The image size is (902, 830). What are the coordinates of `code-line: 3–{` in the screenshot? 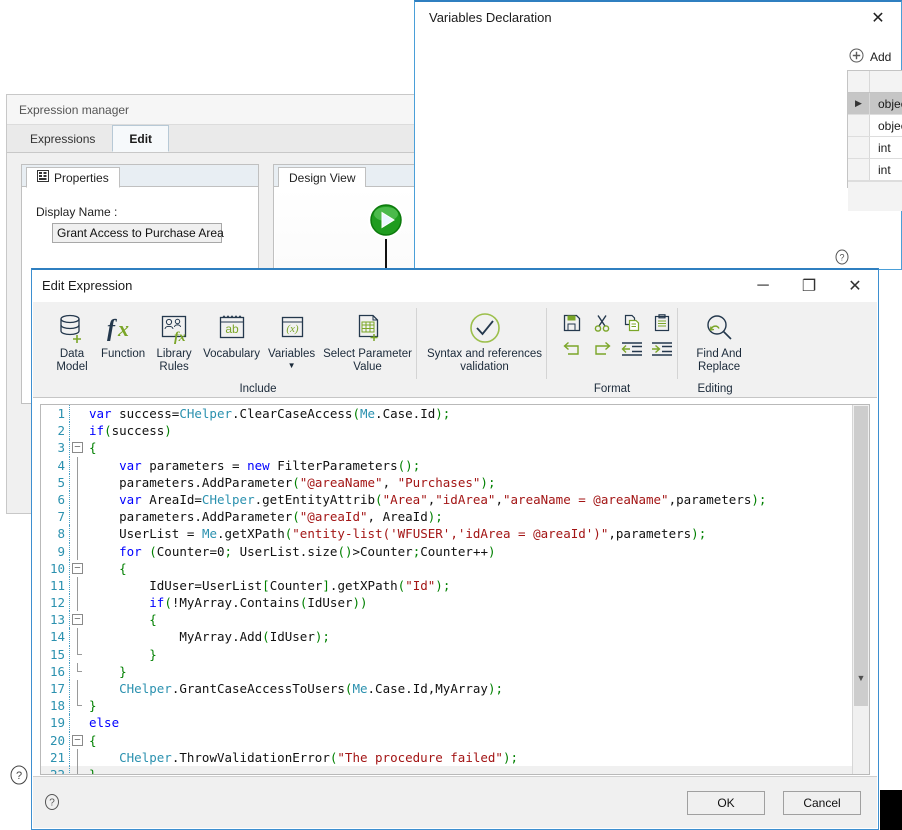 It's located at (446, 448).